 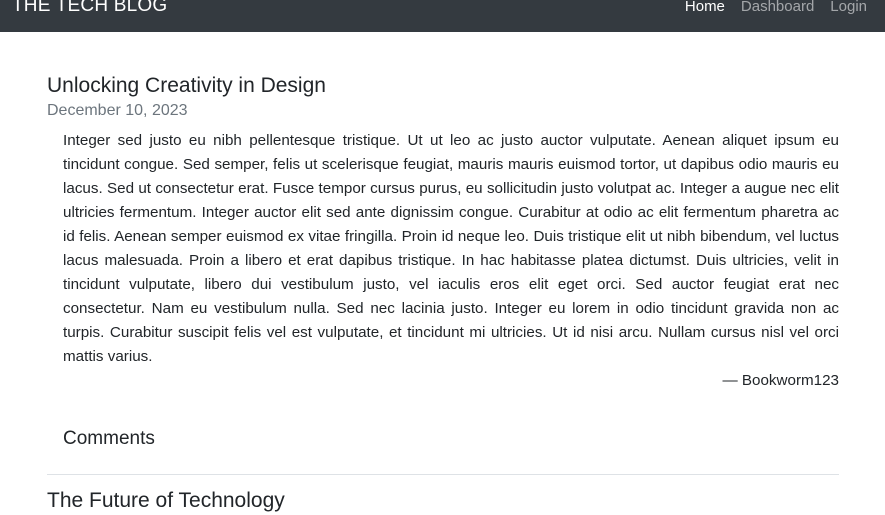 I want to click on comments-section: Comments, so click(x=451, y=439).